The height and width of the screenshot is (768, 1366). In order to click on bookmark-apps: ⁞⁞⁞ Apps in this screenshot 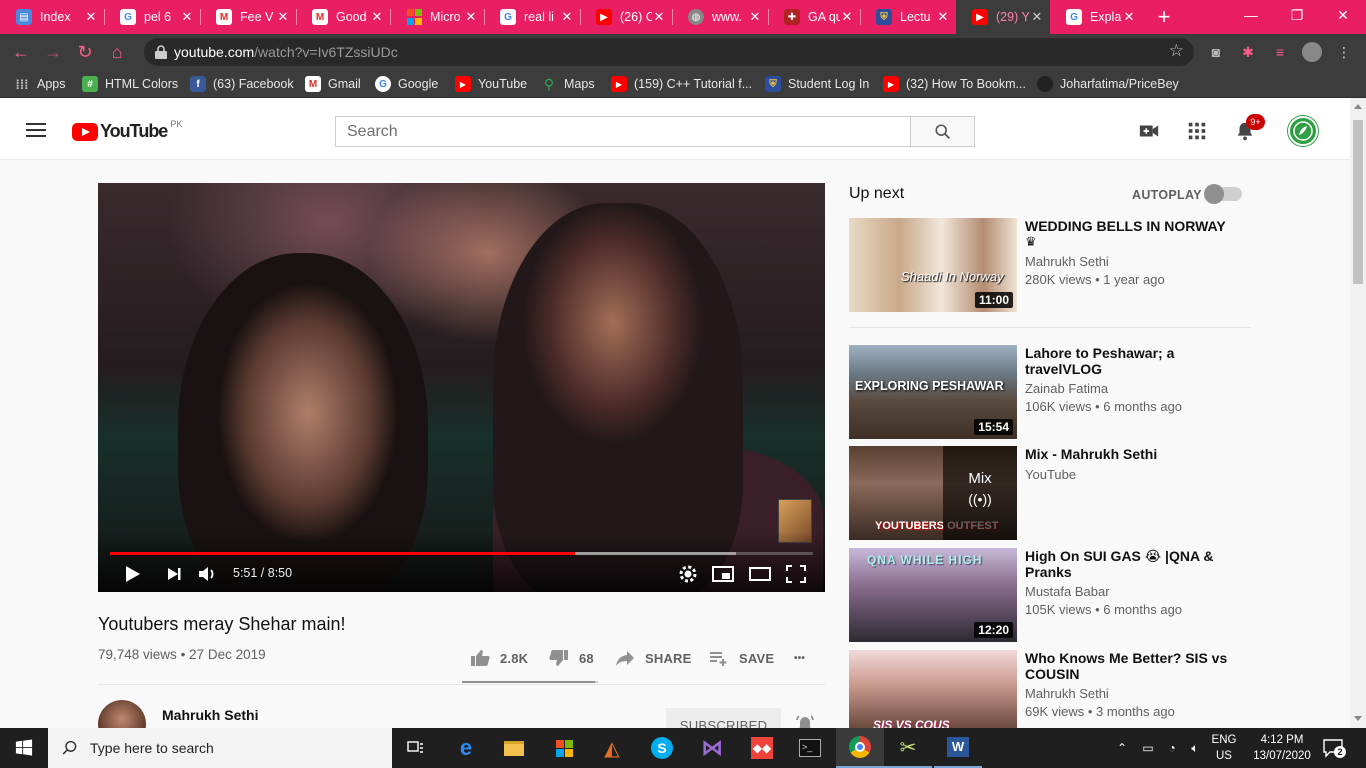, I will do `click(40, 84)`.